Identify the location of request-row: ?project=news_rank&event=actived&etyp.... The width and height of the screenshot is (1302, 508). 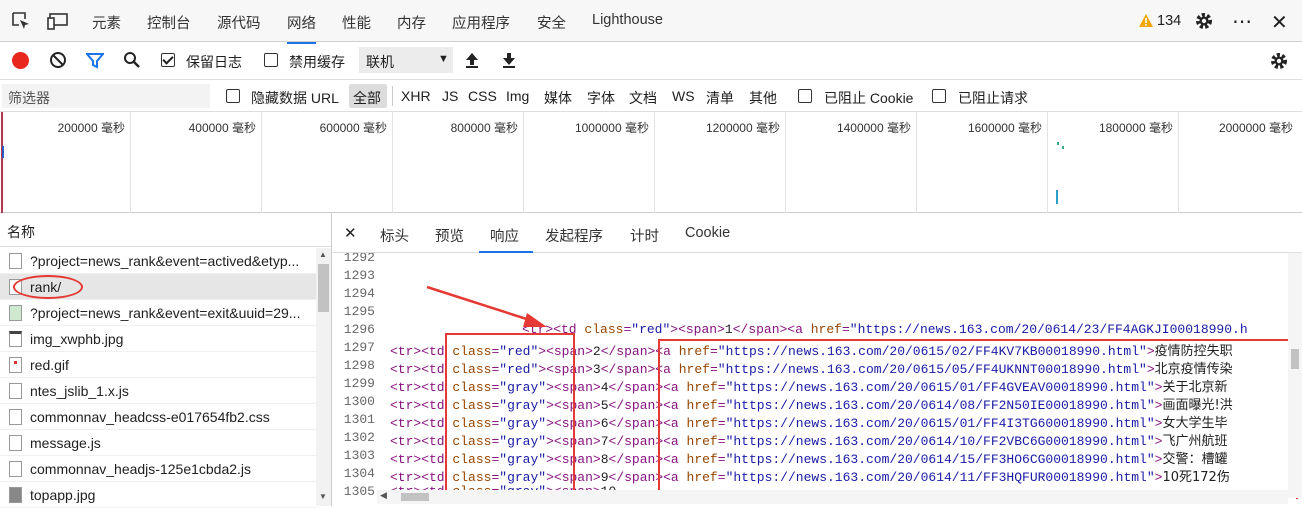
(158, 261).